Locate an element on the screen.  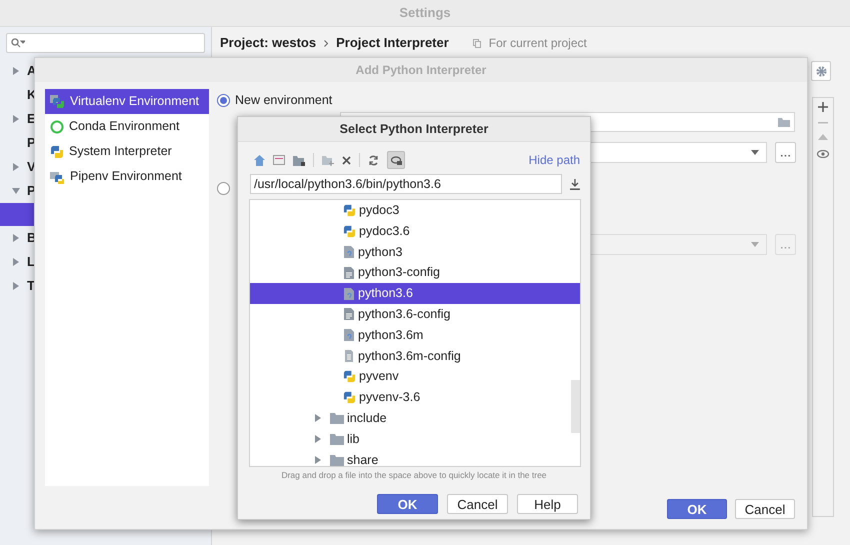
collapse-arrow-icon is located at coordinates (16, 191).